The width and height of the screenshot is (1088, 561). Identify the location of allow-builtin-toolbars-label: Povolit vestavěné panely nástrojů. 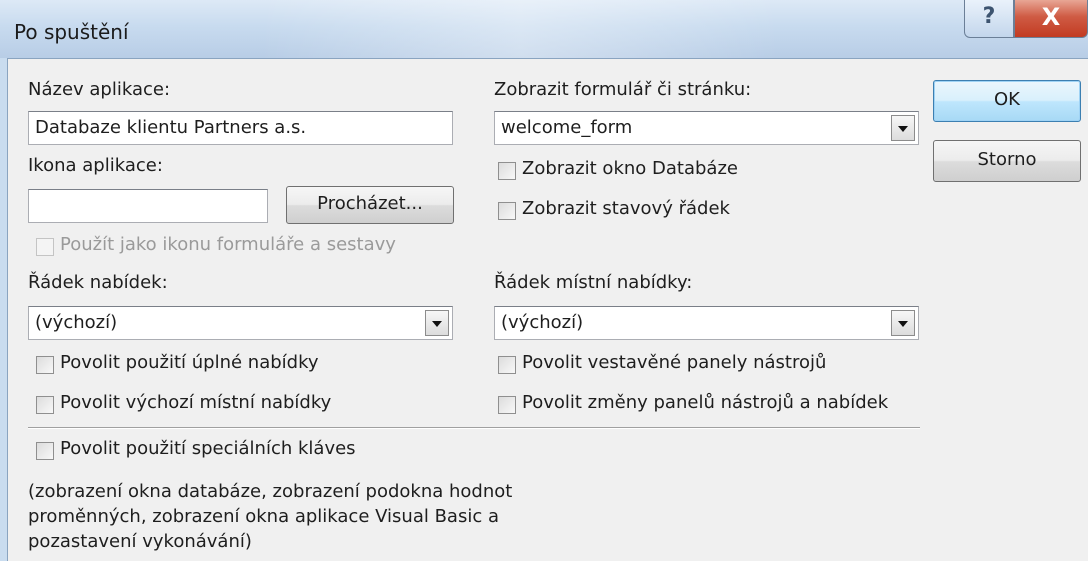
(674, 362).